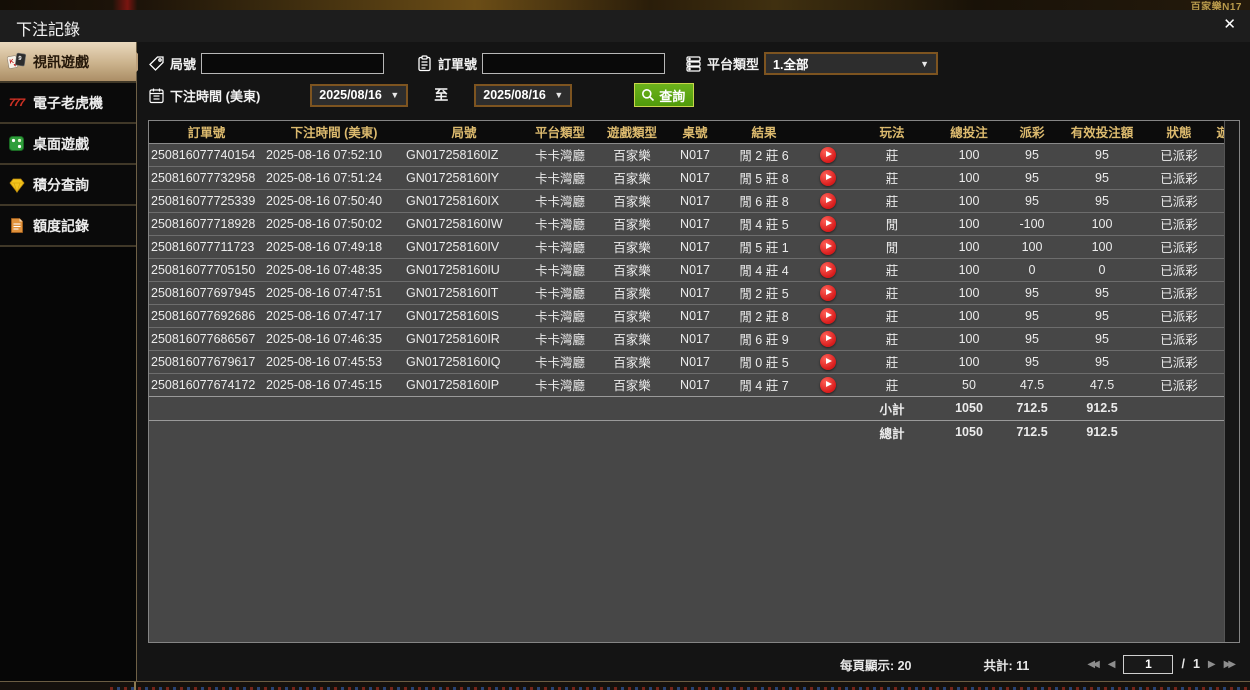 This screenshot has width=1250, height=690. I want to click on round-no-input, so click(293, 63).